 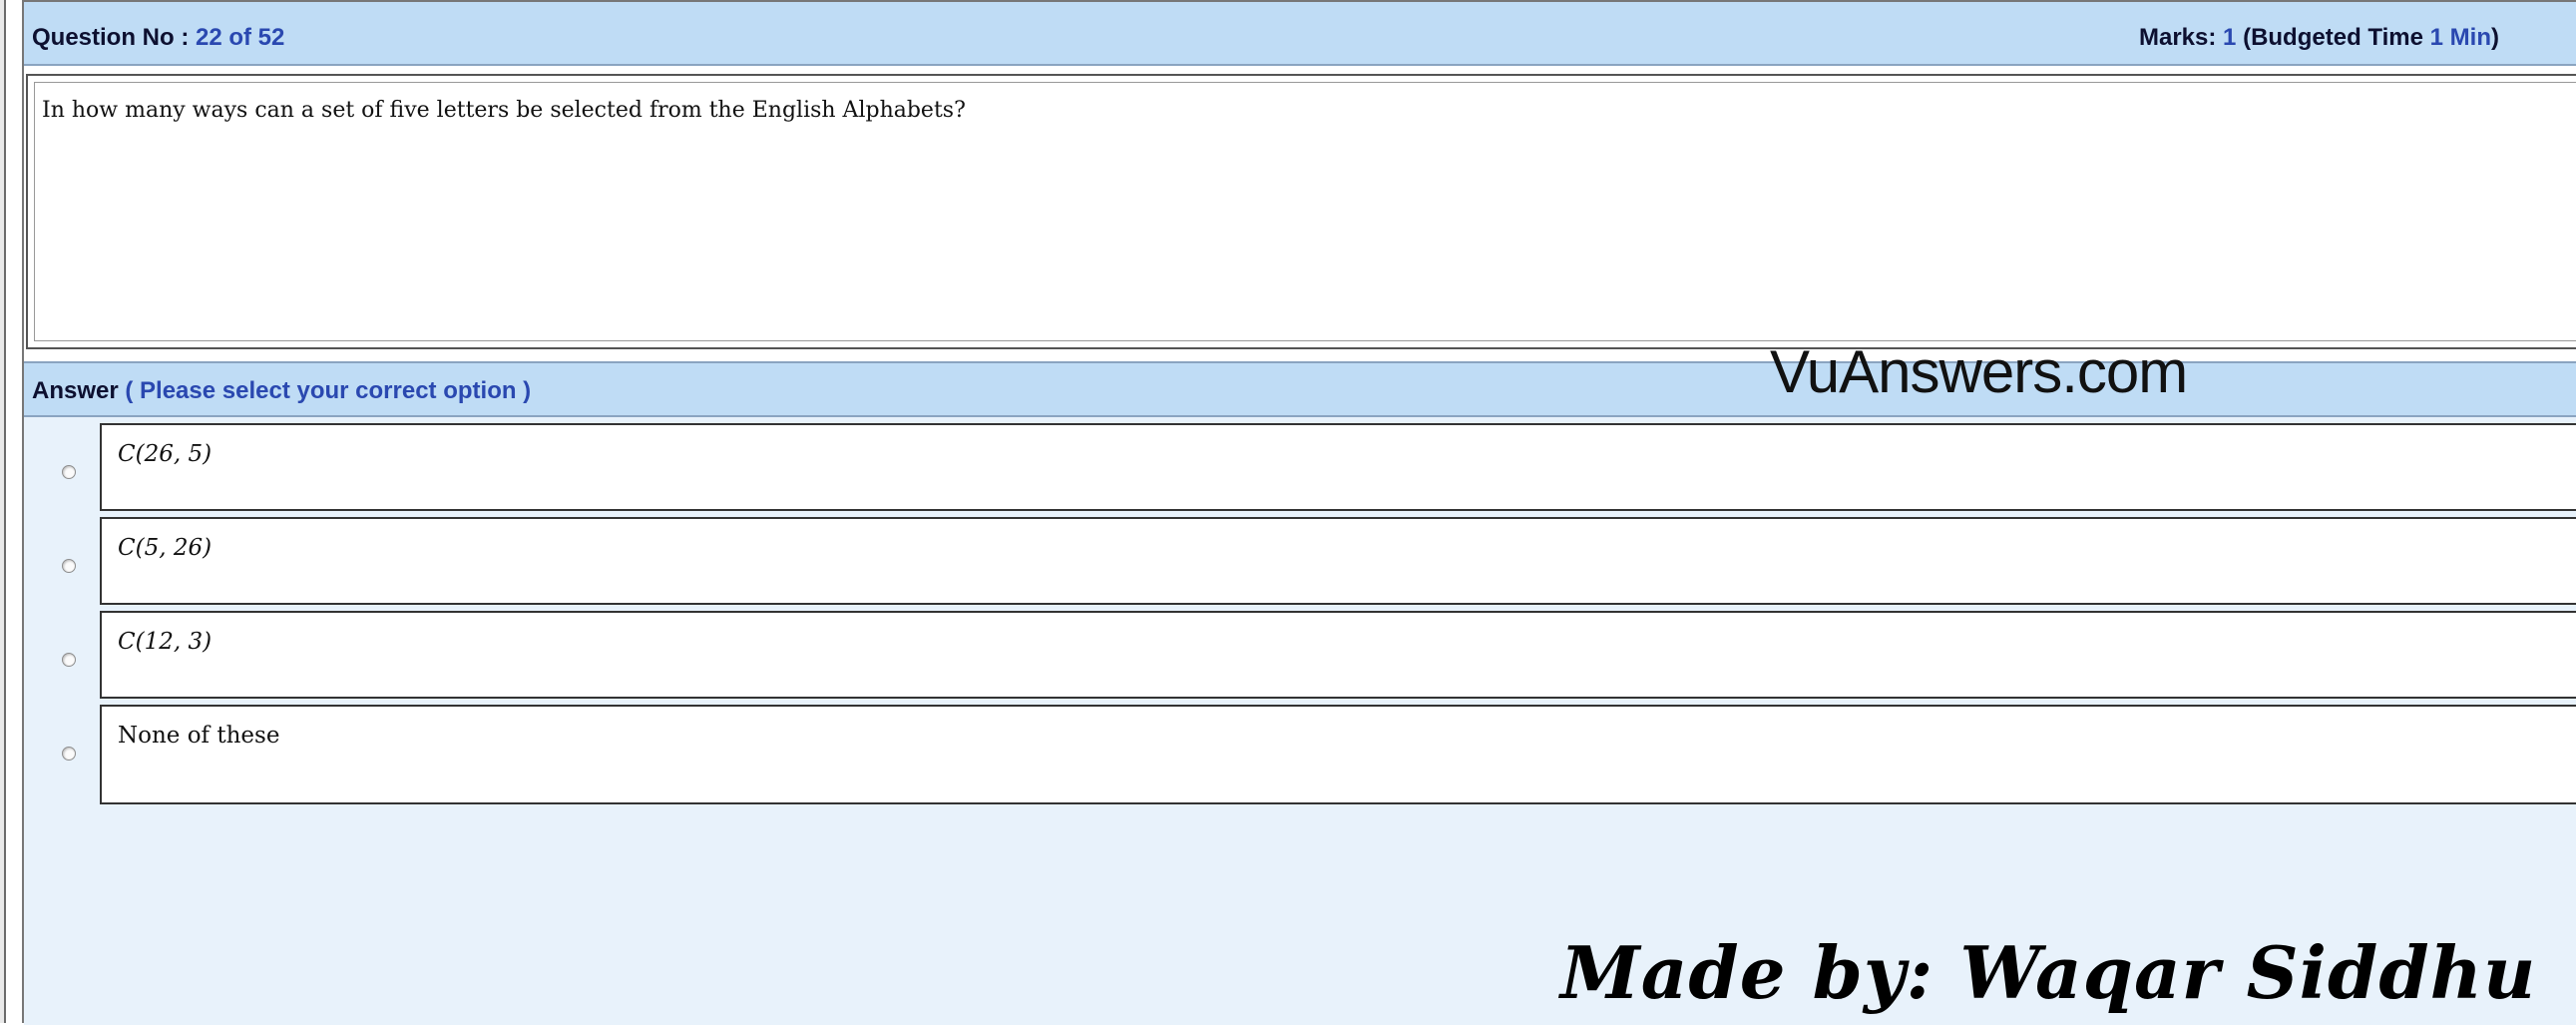 I want to click on budget-suffix: ), so click(x=2495, y=37).